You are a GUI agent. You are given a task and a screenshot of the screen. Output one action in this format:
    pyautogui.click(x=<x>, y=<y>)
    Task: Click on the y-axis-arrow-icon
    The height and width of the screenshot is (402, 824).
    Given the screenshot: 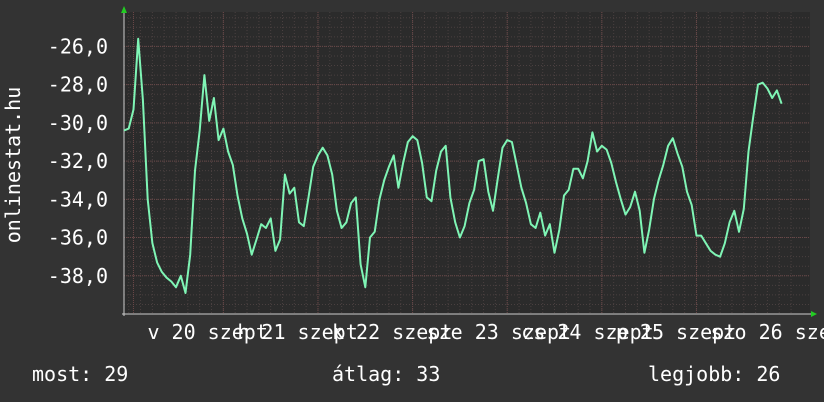 What is the action you would take?
    pyautogui.click(x=124, y=9)
    